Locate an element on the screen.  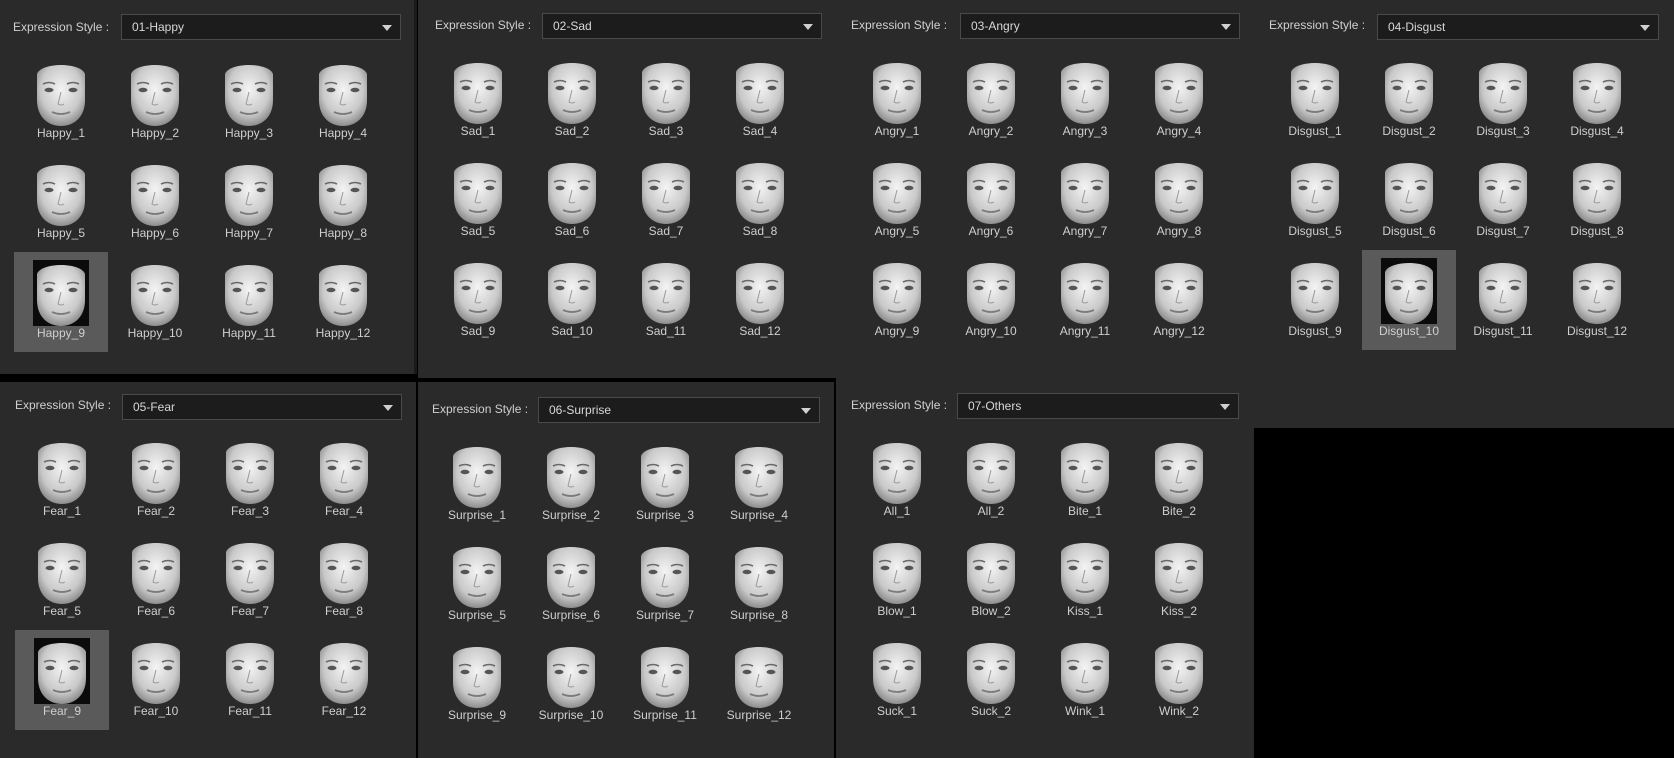
expression-label: Disgust_5 is located at coordinates (1315, 231).